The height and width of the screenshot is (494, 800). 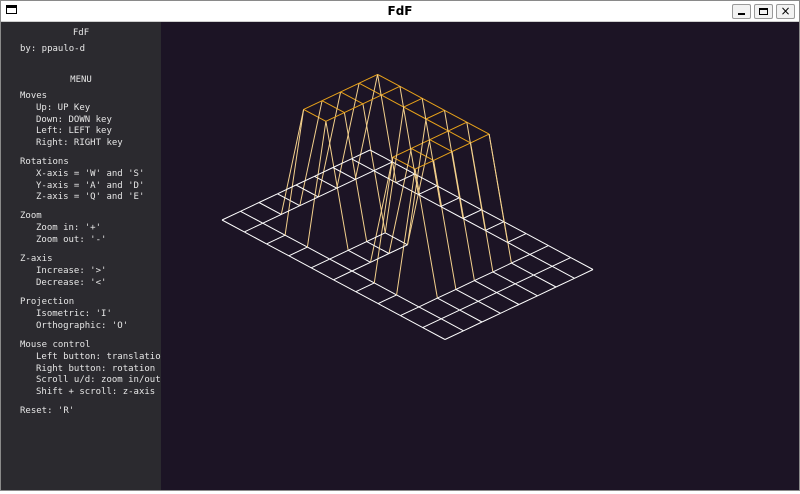 I want to click on close-icon: ×, so click(x=785, y=11).